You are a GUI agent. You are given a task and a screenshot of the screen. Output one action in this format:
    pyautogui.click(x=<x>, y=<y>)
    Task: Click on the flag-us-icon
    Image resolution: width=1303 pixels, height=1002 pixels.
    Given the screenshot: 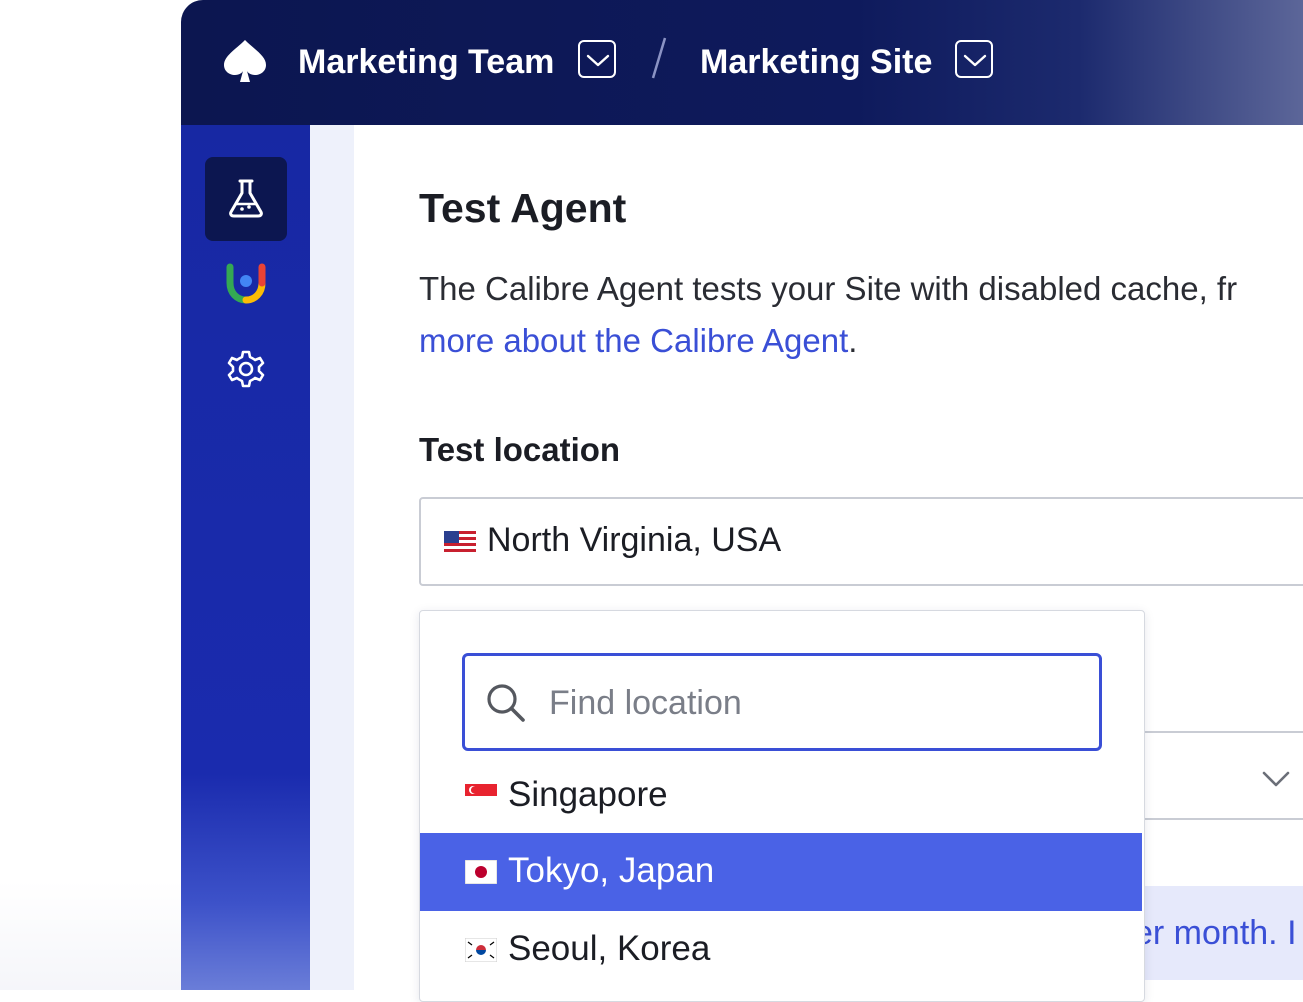 What is the action you would take?
    pyautogui.click(x=460, y=543)
    